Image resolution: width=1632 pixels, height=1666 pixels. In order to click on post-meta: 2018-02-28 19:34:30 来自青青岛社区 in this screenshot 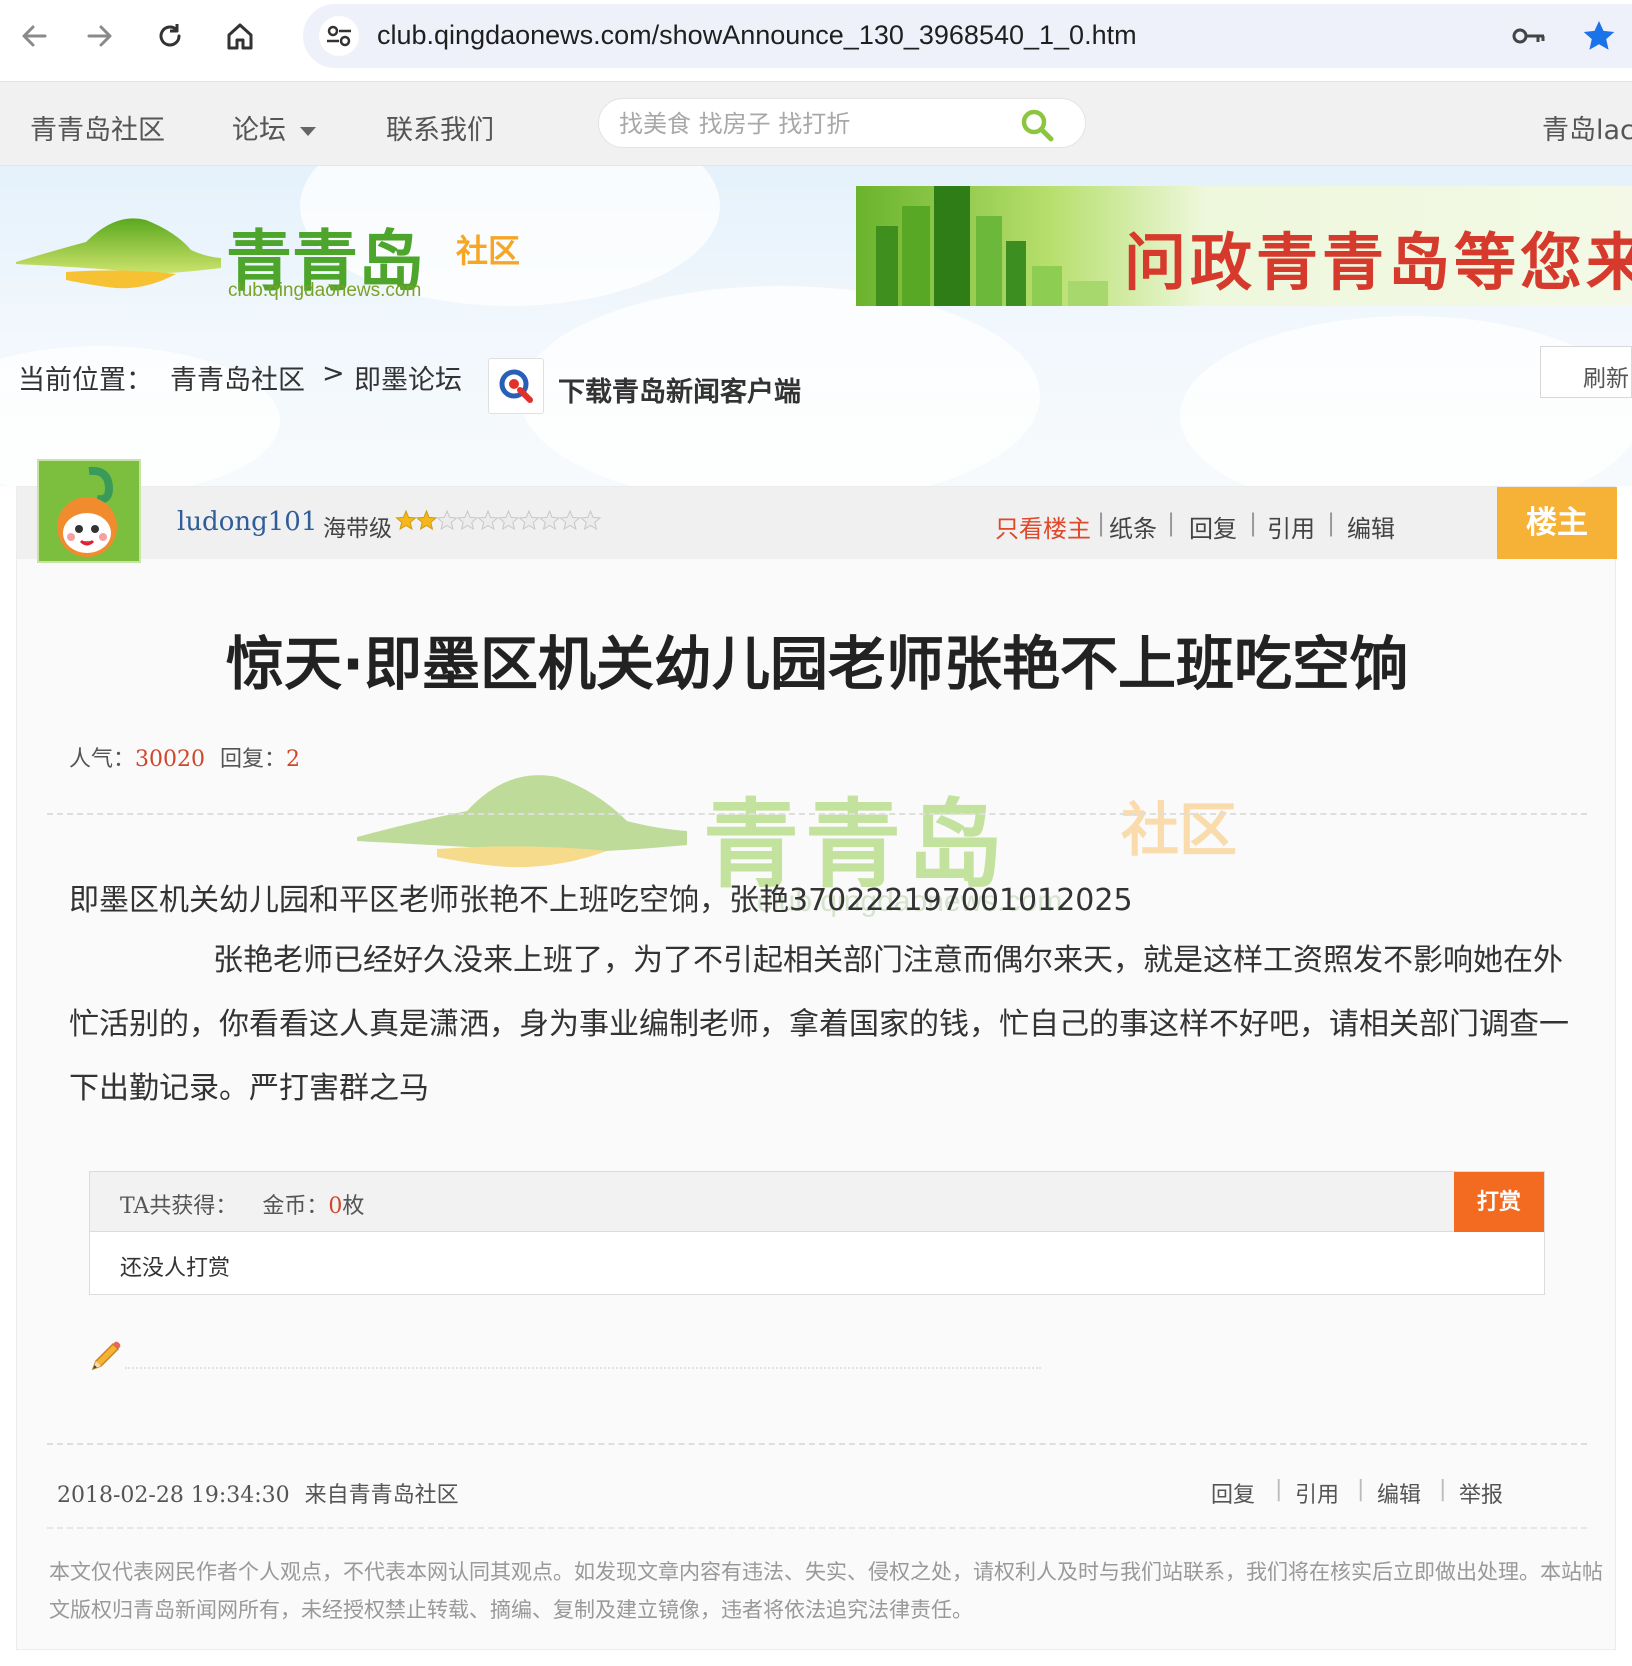, I will do `click(258, 1493)`.